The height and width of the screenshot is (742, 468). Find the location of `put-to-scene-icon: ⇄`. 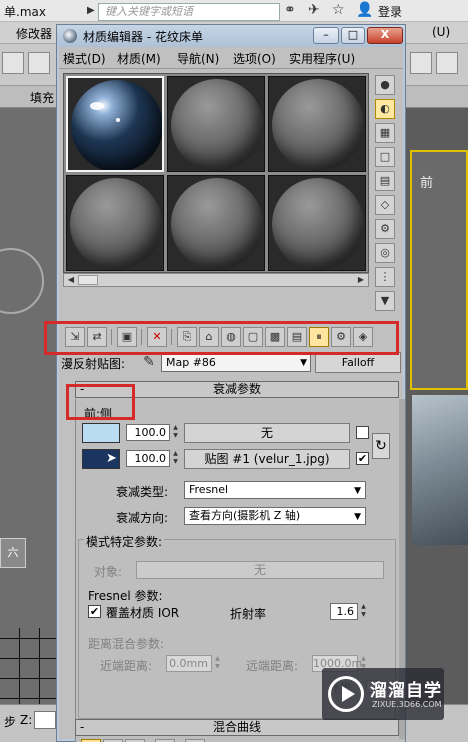

put-to-scene-icon: ⇄ is located at coordinates (97, 337).